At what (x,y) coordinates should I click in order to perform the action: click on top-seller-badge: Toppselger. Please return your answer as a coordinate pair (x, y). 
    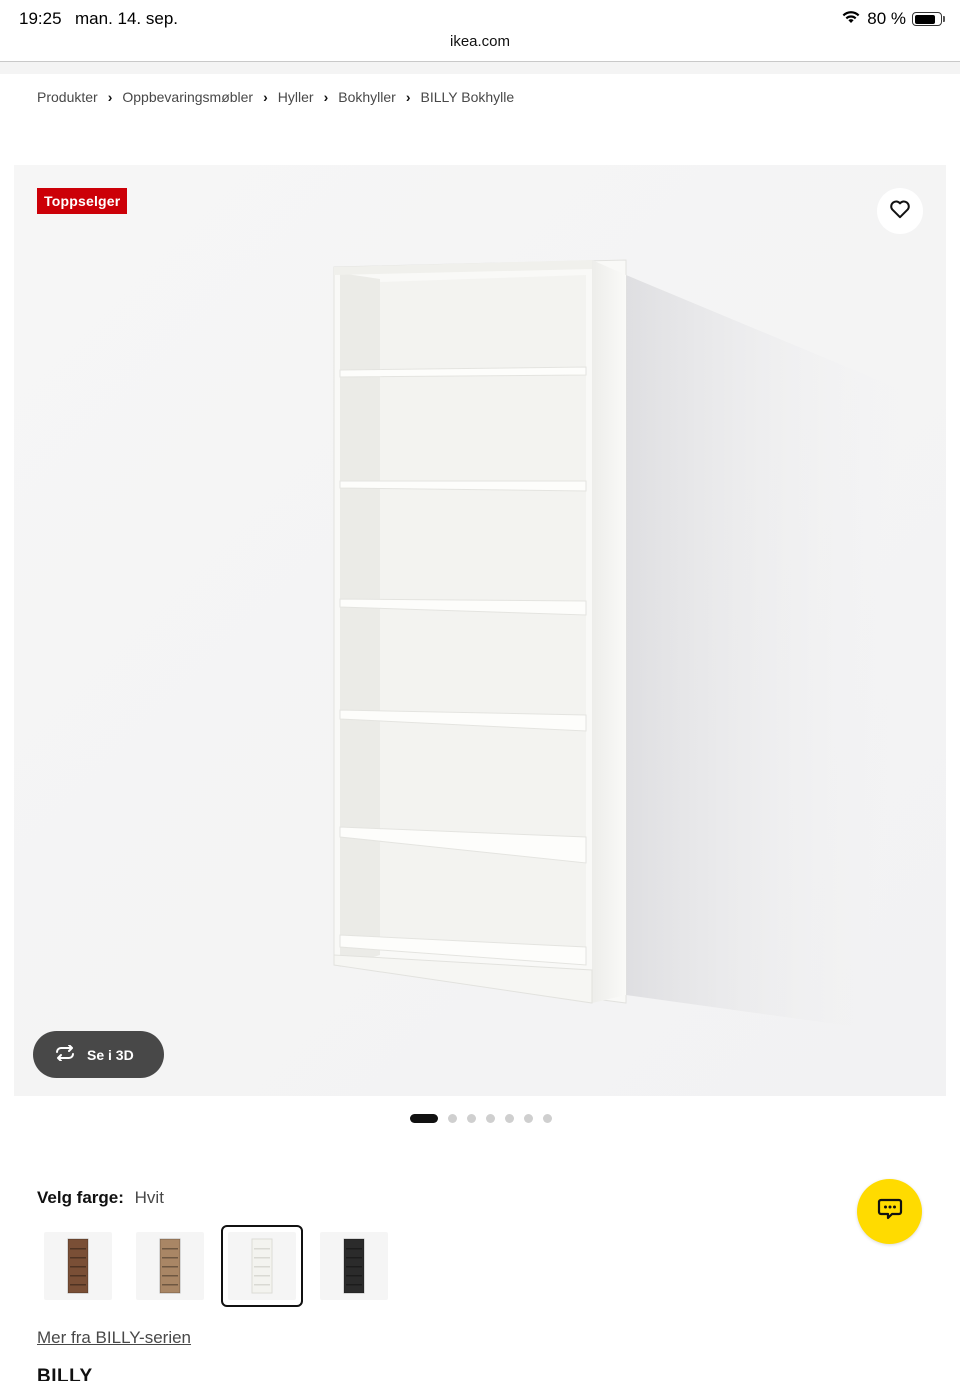
    Looking at the image, I should click on (82, 201).